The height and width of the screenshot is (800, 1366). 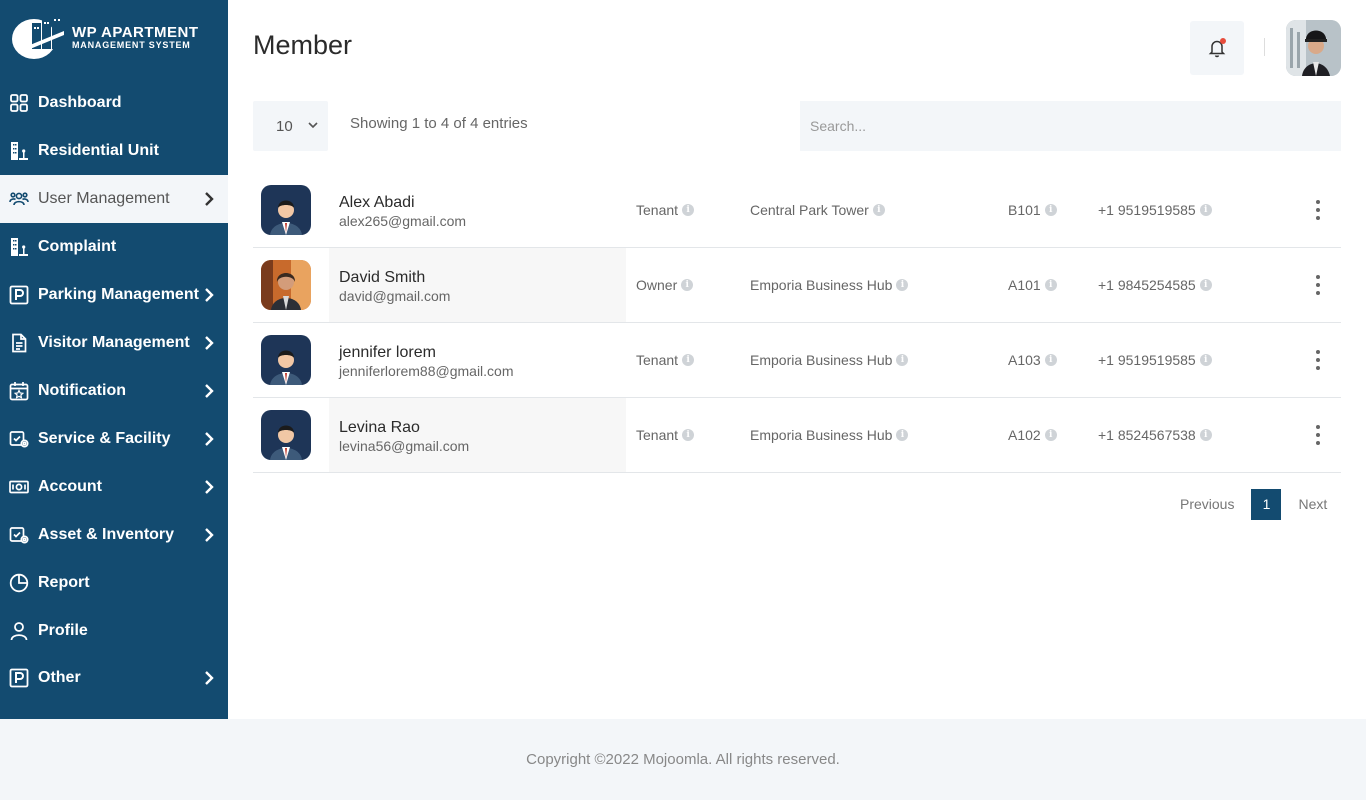 I want to click on users-icon, so click(x=19, y=199).